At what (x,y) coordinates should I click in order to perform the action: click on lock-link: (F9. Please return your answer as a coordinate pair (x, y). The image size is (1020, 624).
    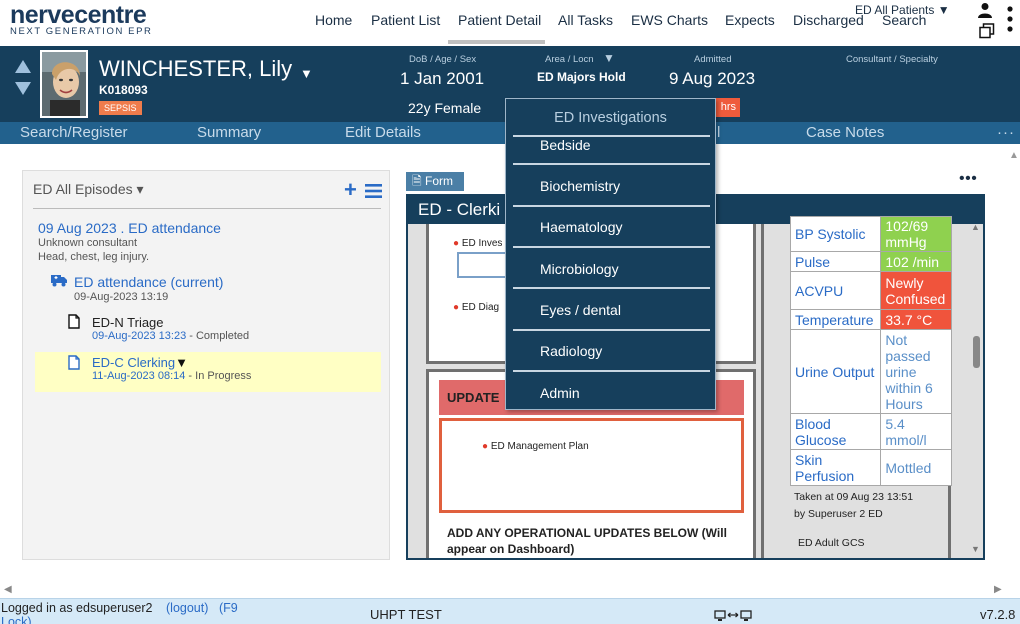
    Looking at the image, I should click on (228, 608).